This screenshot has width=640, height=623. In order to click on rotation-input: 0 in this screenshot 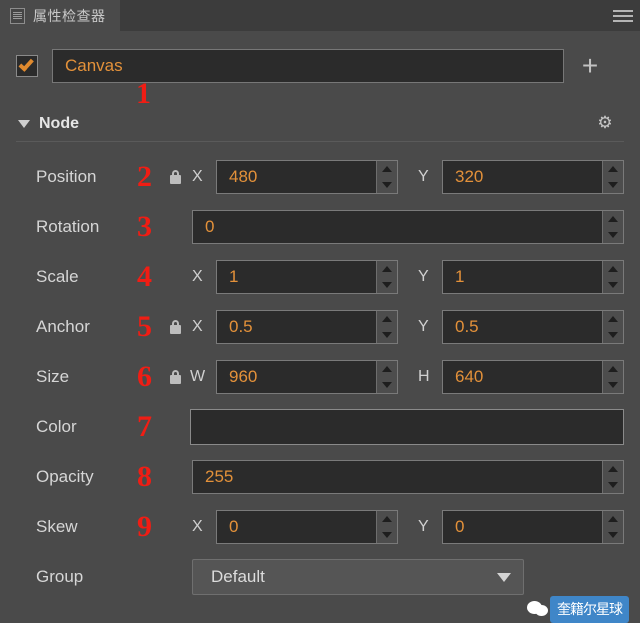, I will do `click(408, 227)`.